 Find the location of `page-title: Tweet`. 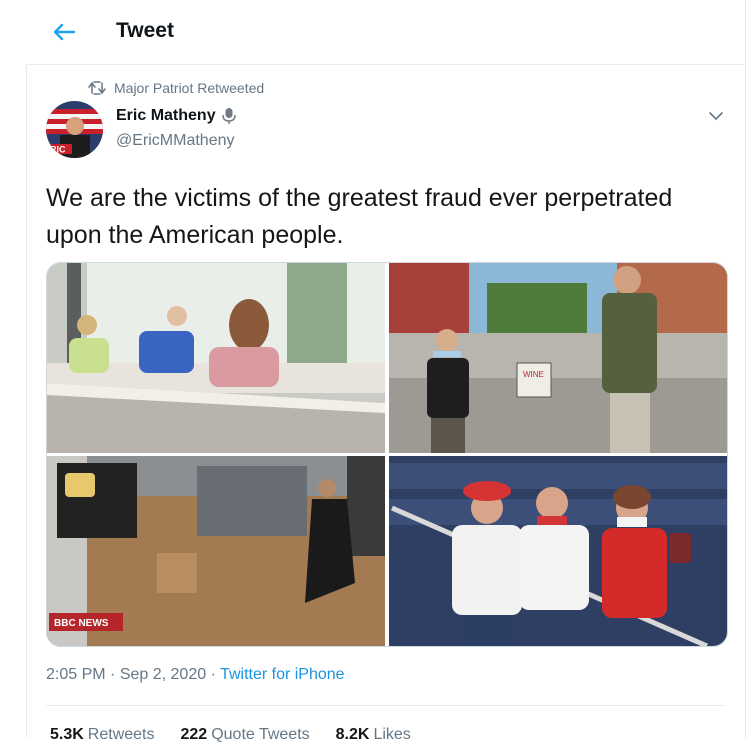

page-title: Tweet is located at coordinates (145, 30).